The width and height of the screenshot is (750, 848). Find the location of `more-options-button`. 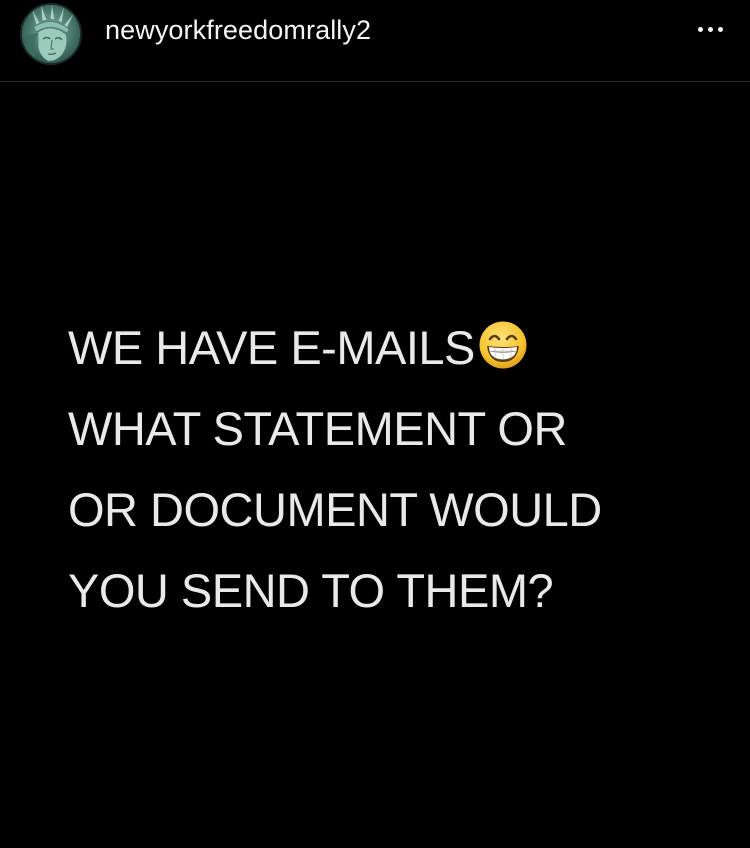

more-options-button is located at coordinates (710, 29).